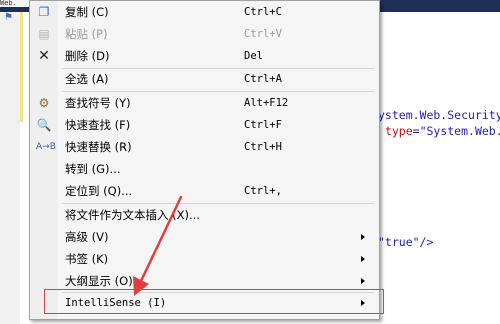 Image resolution: width=500 pixels, height=324 pixels. I want to click on find-symbol-icon: ⚙, so click(44, 103).